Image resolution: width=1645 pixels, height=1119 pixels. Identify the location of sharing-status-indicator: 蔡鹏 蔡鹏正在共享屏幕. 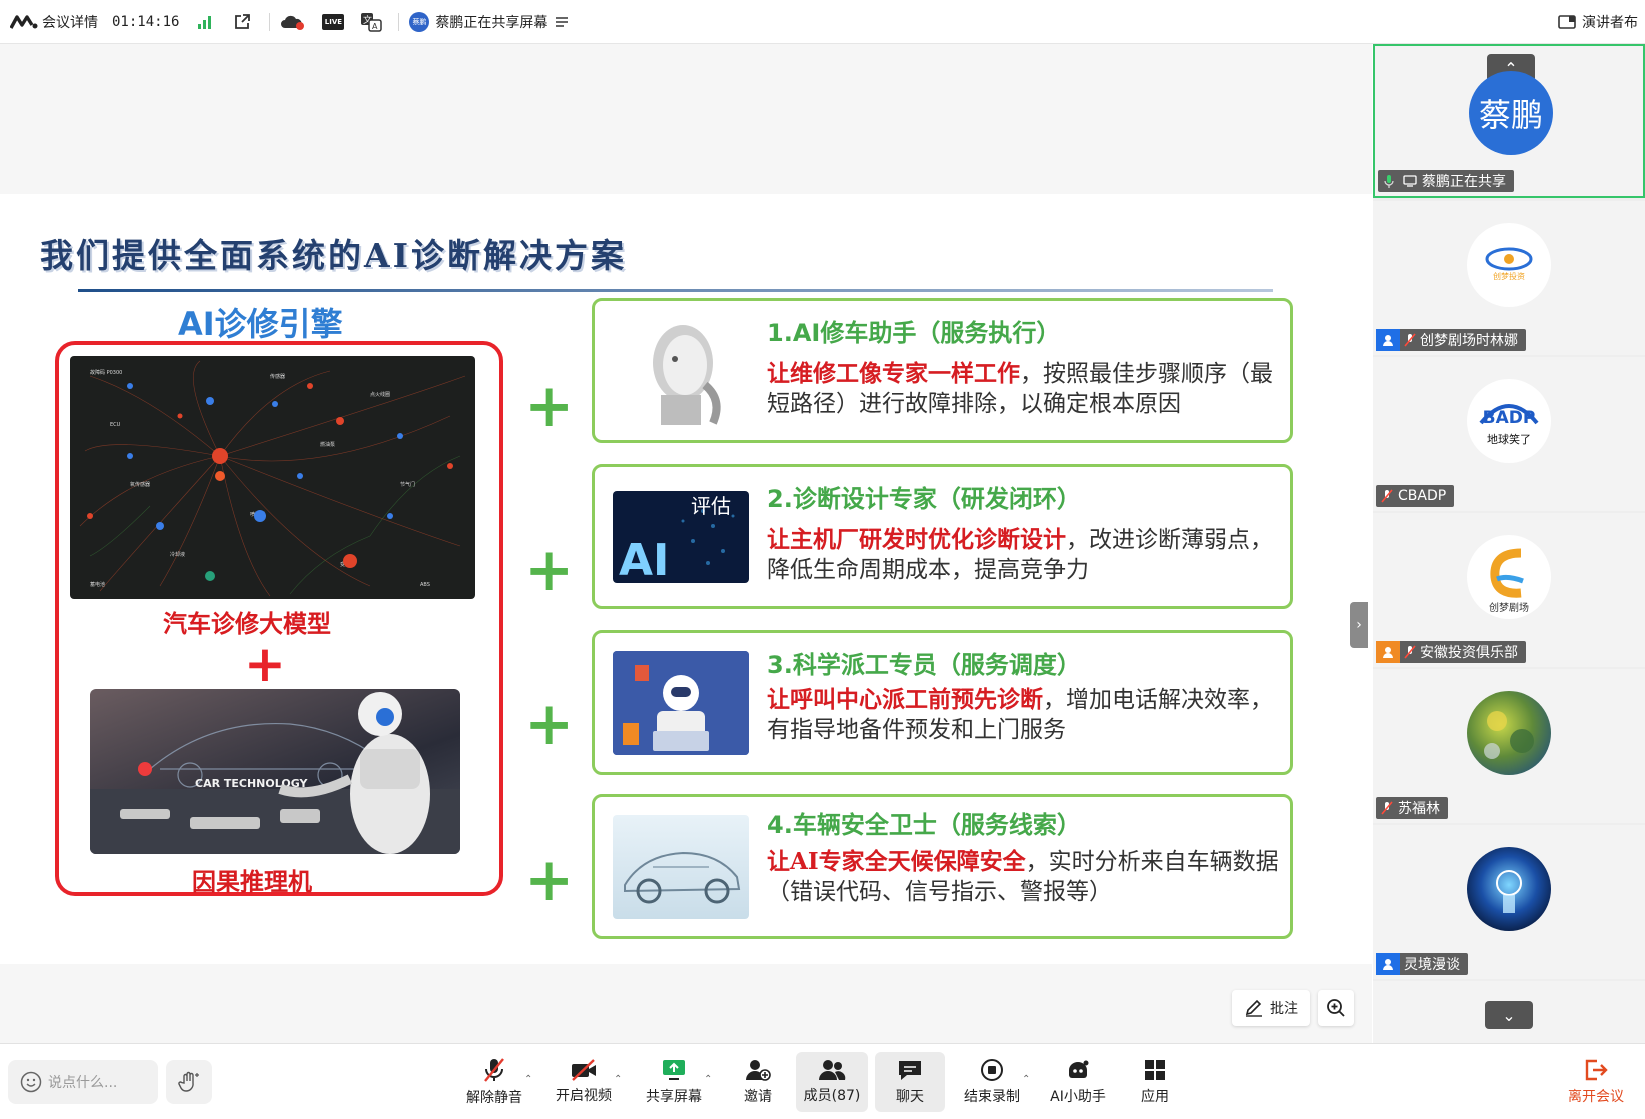
(489, 22).